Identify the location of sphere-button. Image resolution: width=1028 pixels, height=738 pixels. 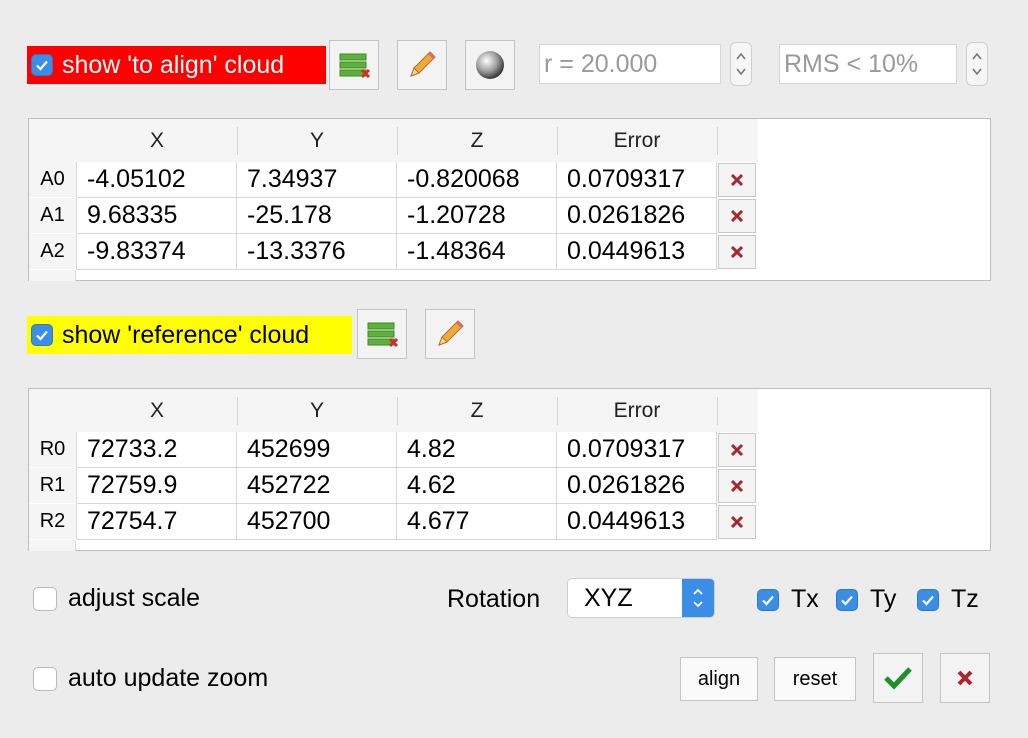
(490, 65).